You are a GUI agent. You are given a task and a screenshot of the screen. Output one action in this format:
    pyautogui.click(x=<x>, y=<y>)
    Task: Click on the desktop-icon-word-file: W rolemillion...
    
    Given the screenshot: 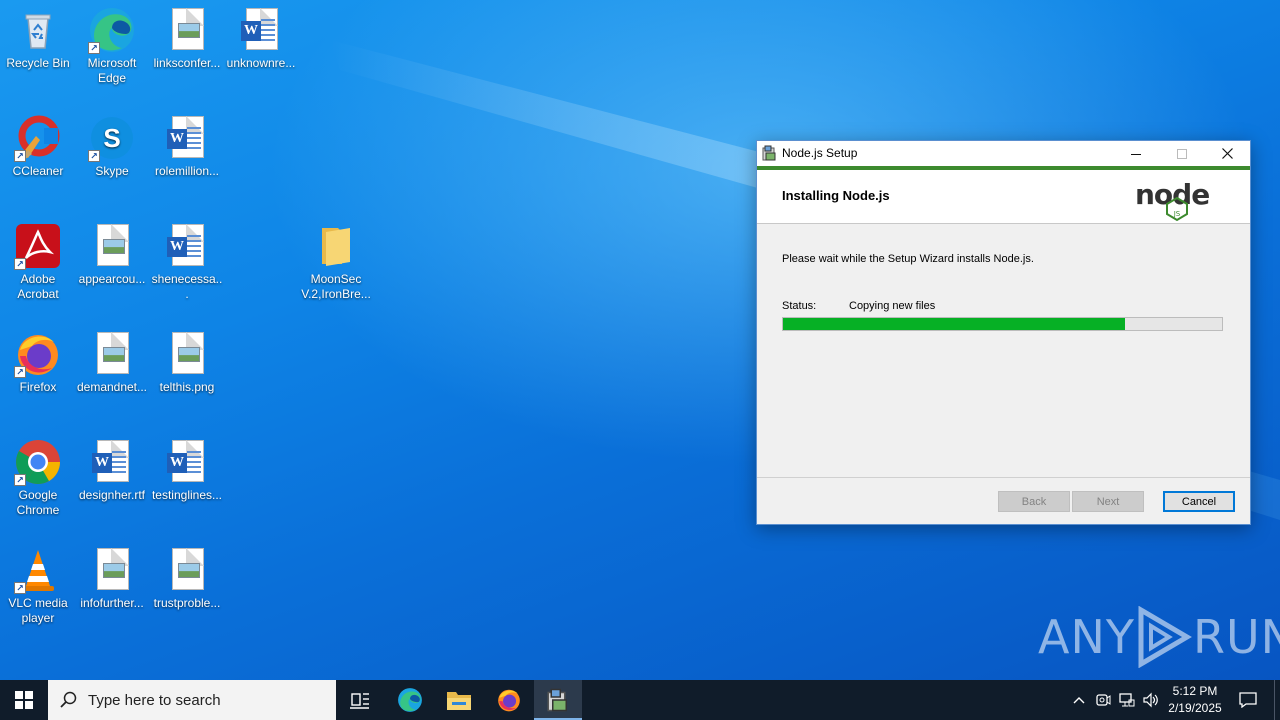 What is the action you would take?
    pyautogui.click(x=187, y=146)
    